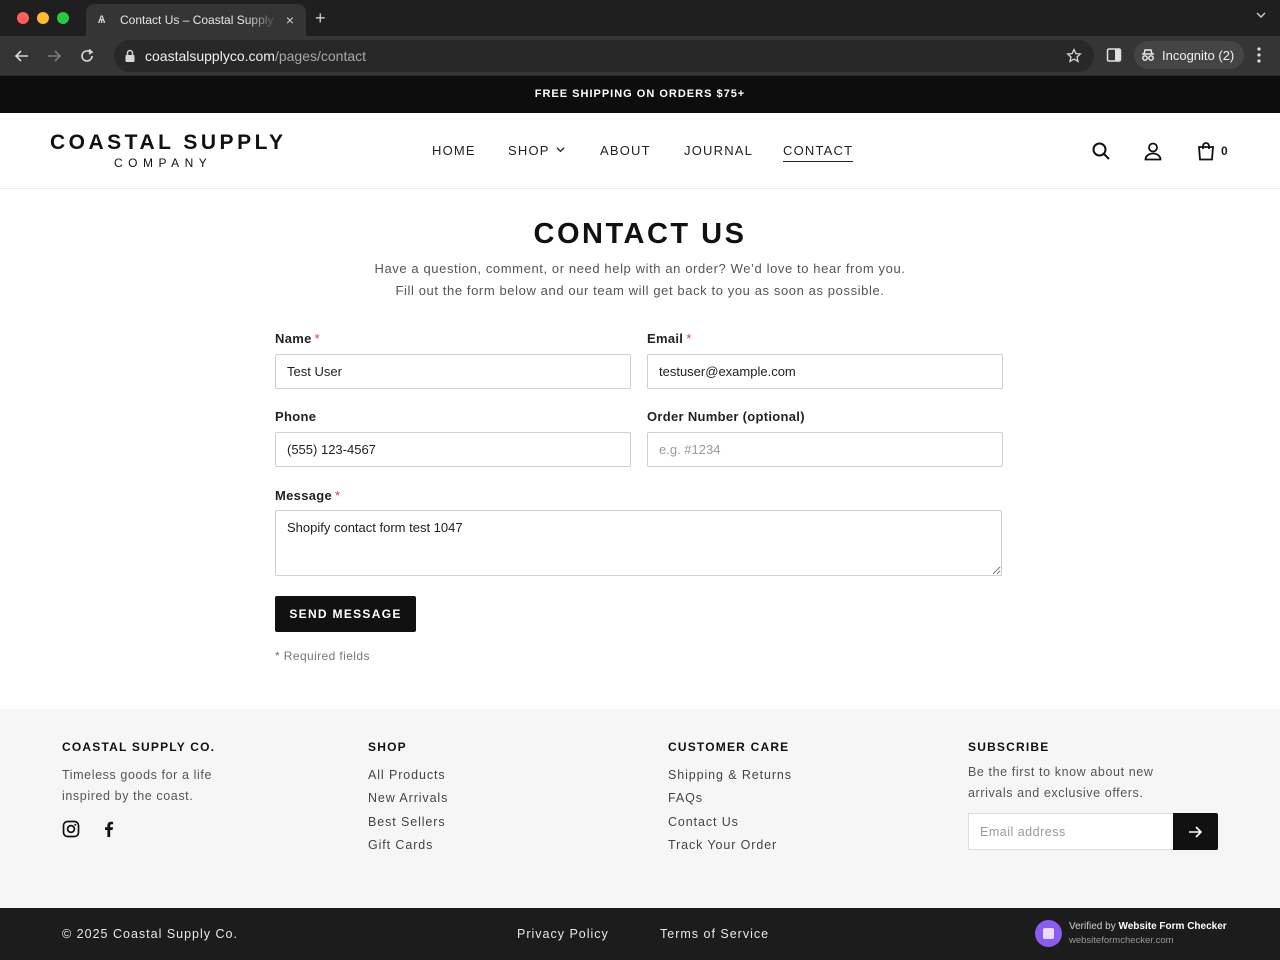 This screenshot has width=1280, height=960. I want to click on copyright-text: © 2025 Coastal Supply Co., so click(150, 934).